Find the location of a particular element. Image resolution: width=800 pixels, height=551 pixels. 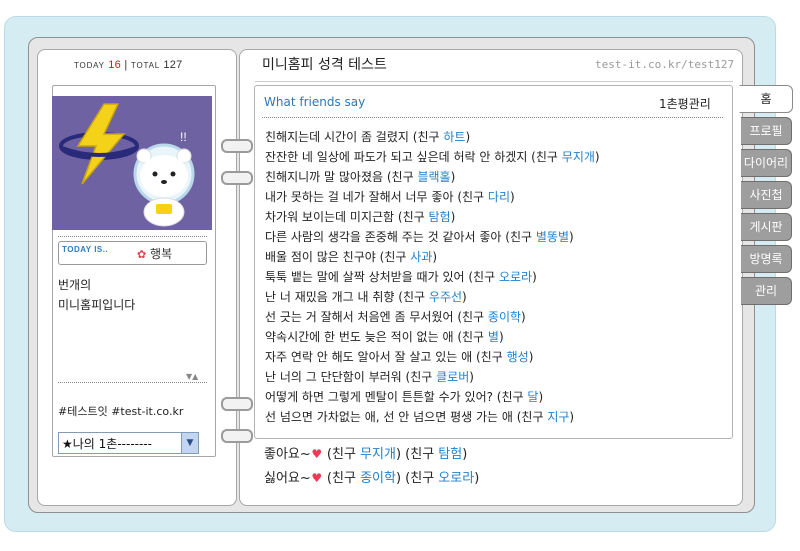

intro-line-2: 미니홈피입니다 is located at coordinates (97, 305).